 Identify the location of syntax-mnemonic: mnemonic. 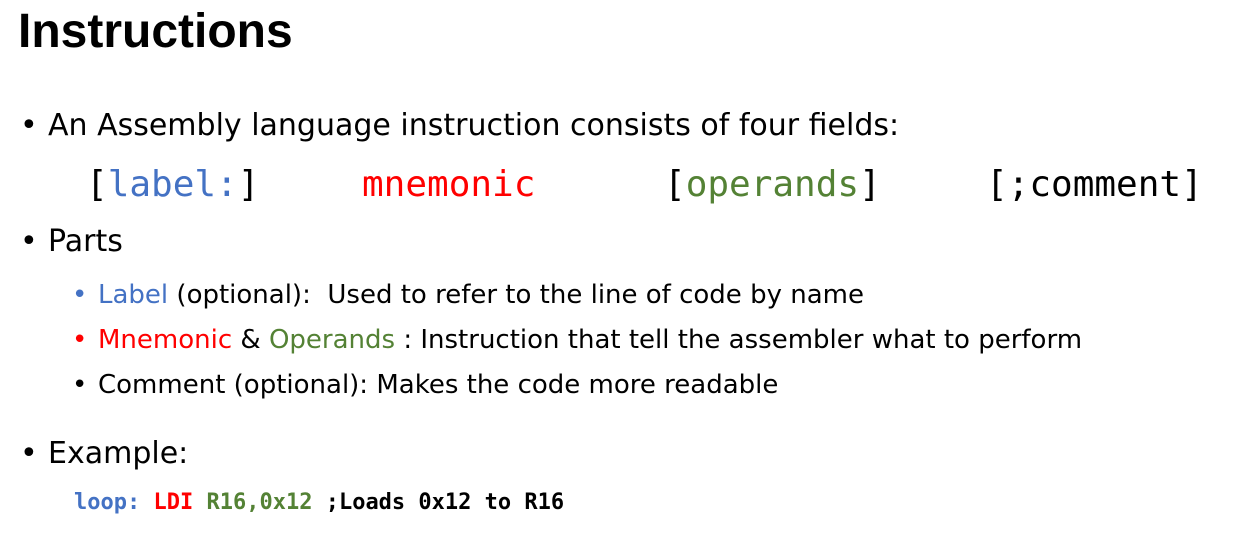
(449, 184).